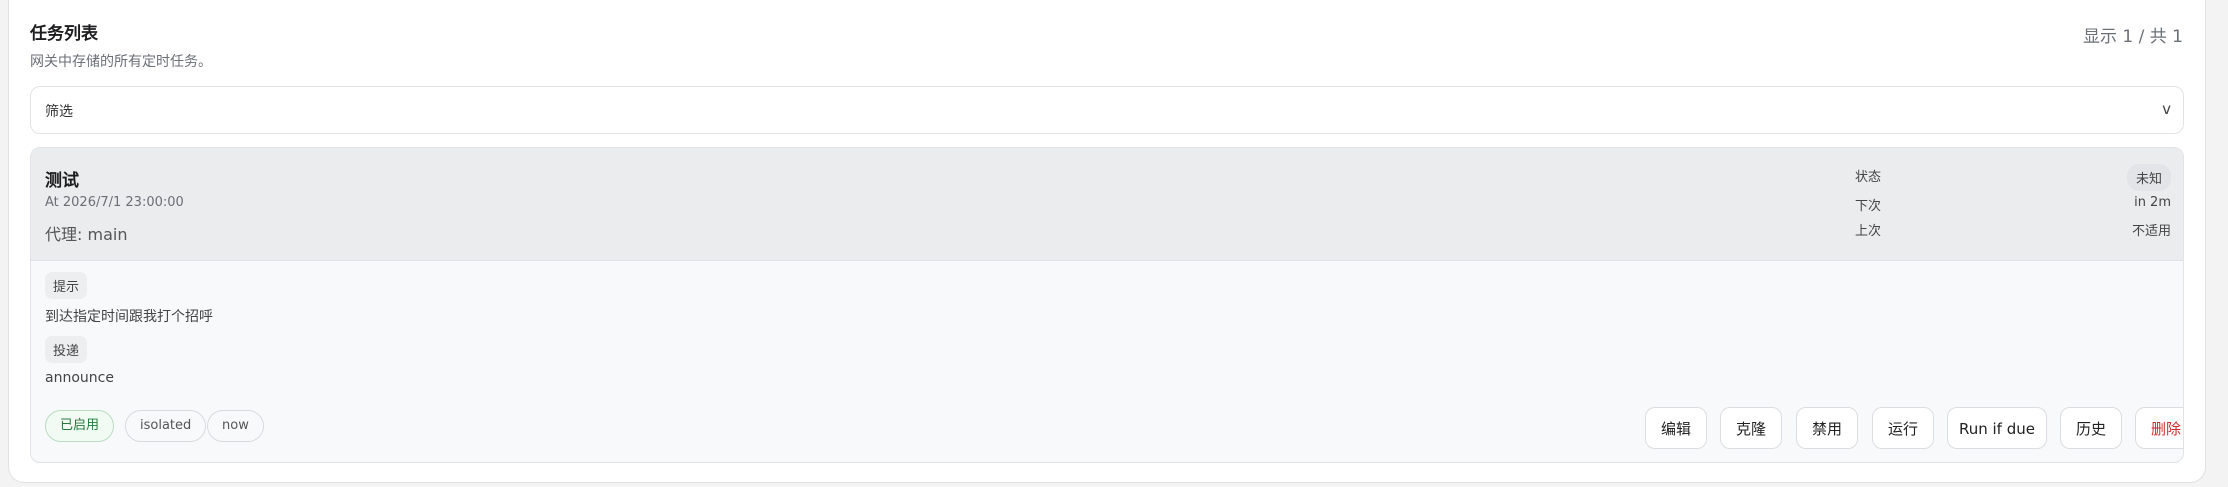 This screenshot has width=2228, height=487. I want to click on clone-button: 克隆, so click(1751, 428).